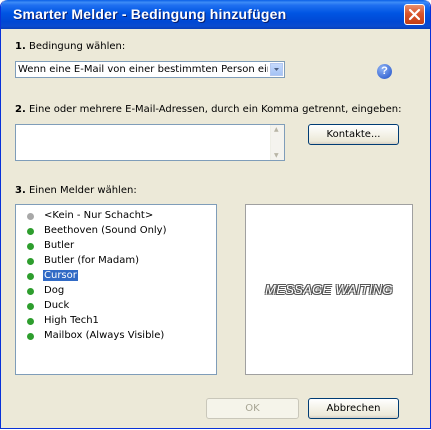 The height and width of the screenshot is (430, 431). Describe the element at coordinates (104, 335) in the screenshot. I see `list-item-label: Mailbox (Always Visible)` at that location.